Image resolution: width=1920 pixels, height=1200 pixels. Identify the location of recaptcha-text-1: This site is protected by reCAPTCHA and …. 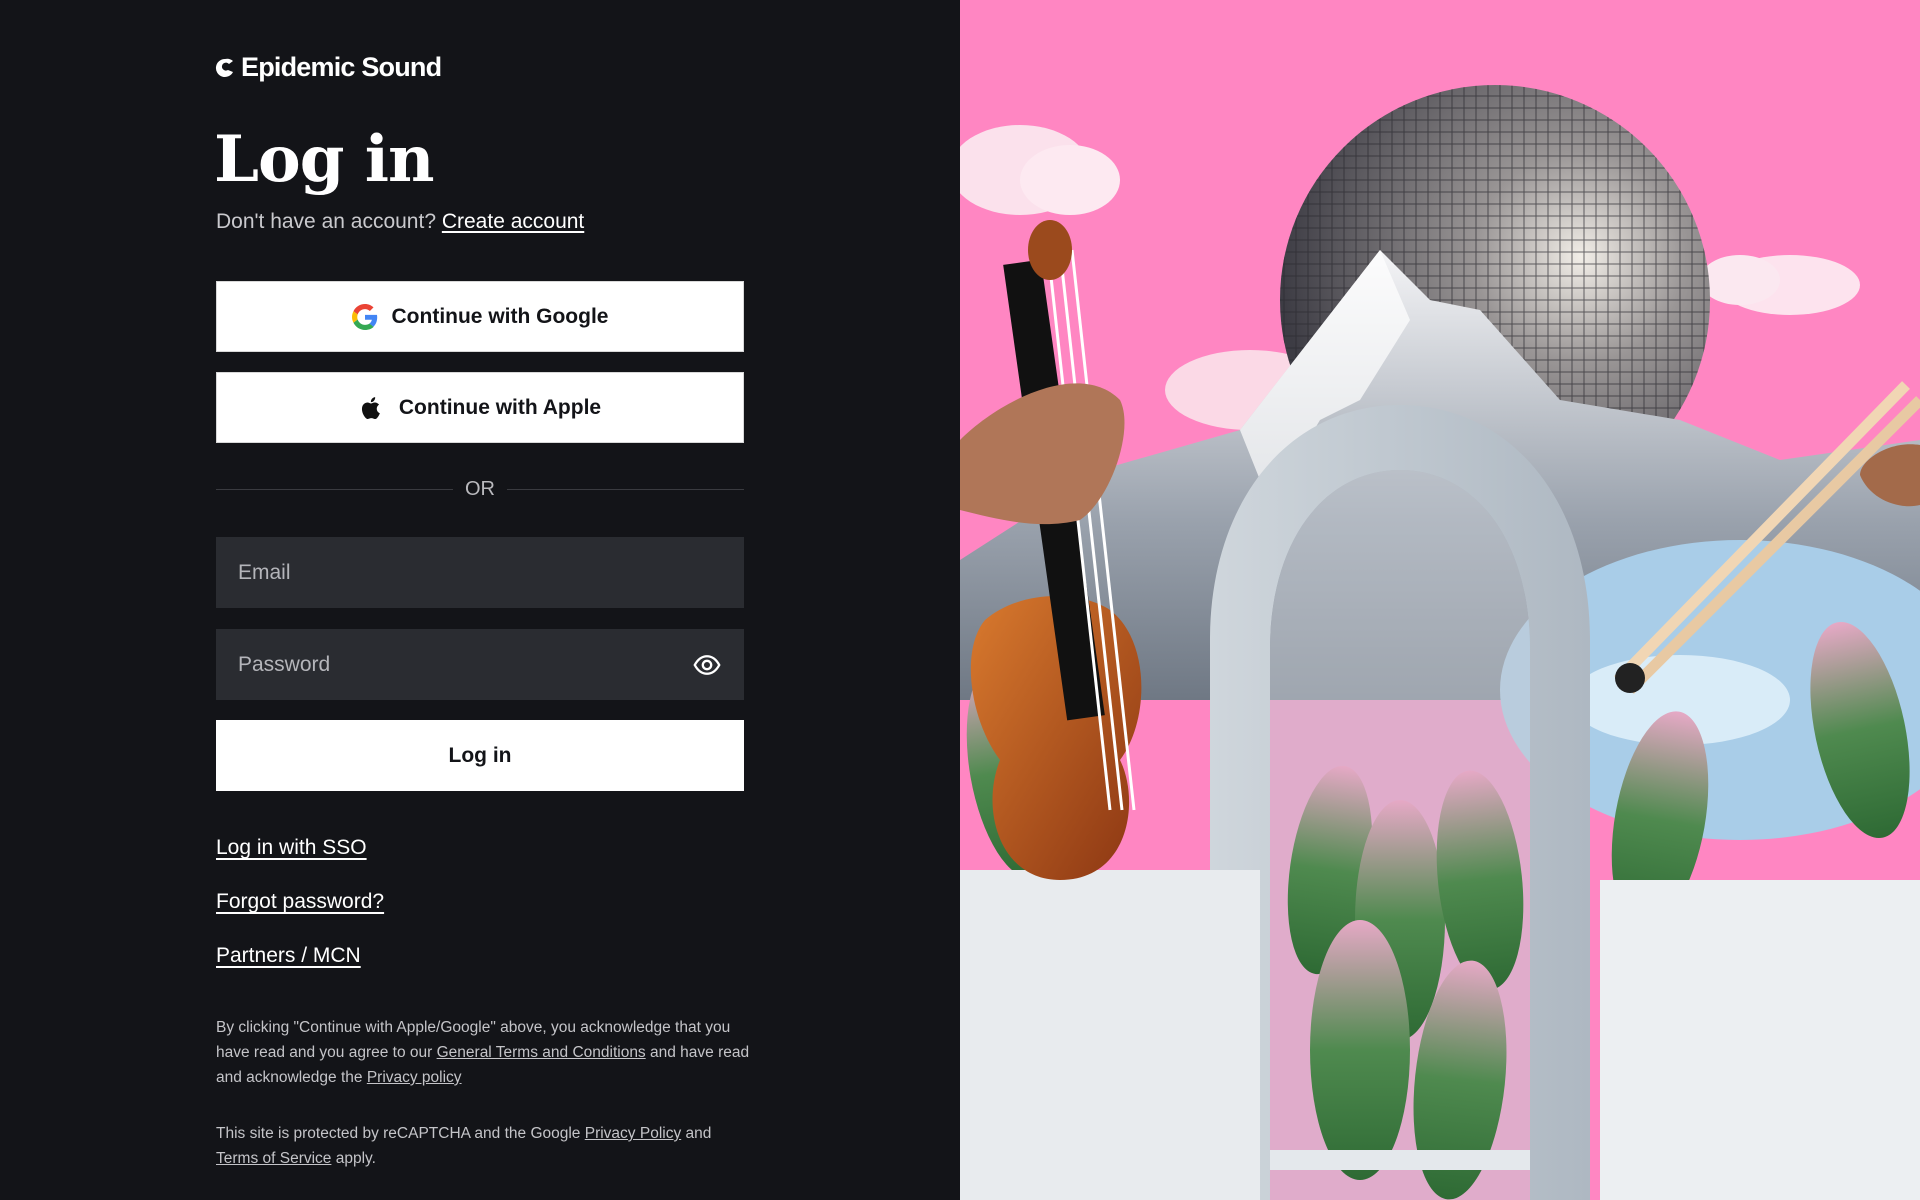
(400, 1133).